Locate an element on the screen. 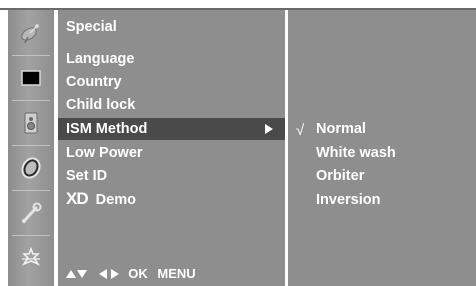 The width and height of the screenshot is (476, 286). category-icon-bar is located at coordinates (31, 148).